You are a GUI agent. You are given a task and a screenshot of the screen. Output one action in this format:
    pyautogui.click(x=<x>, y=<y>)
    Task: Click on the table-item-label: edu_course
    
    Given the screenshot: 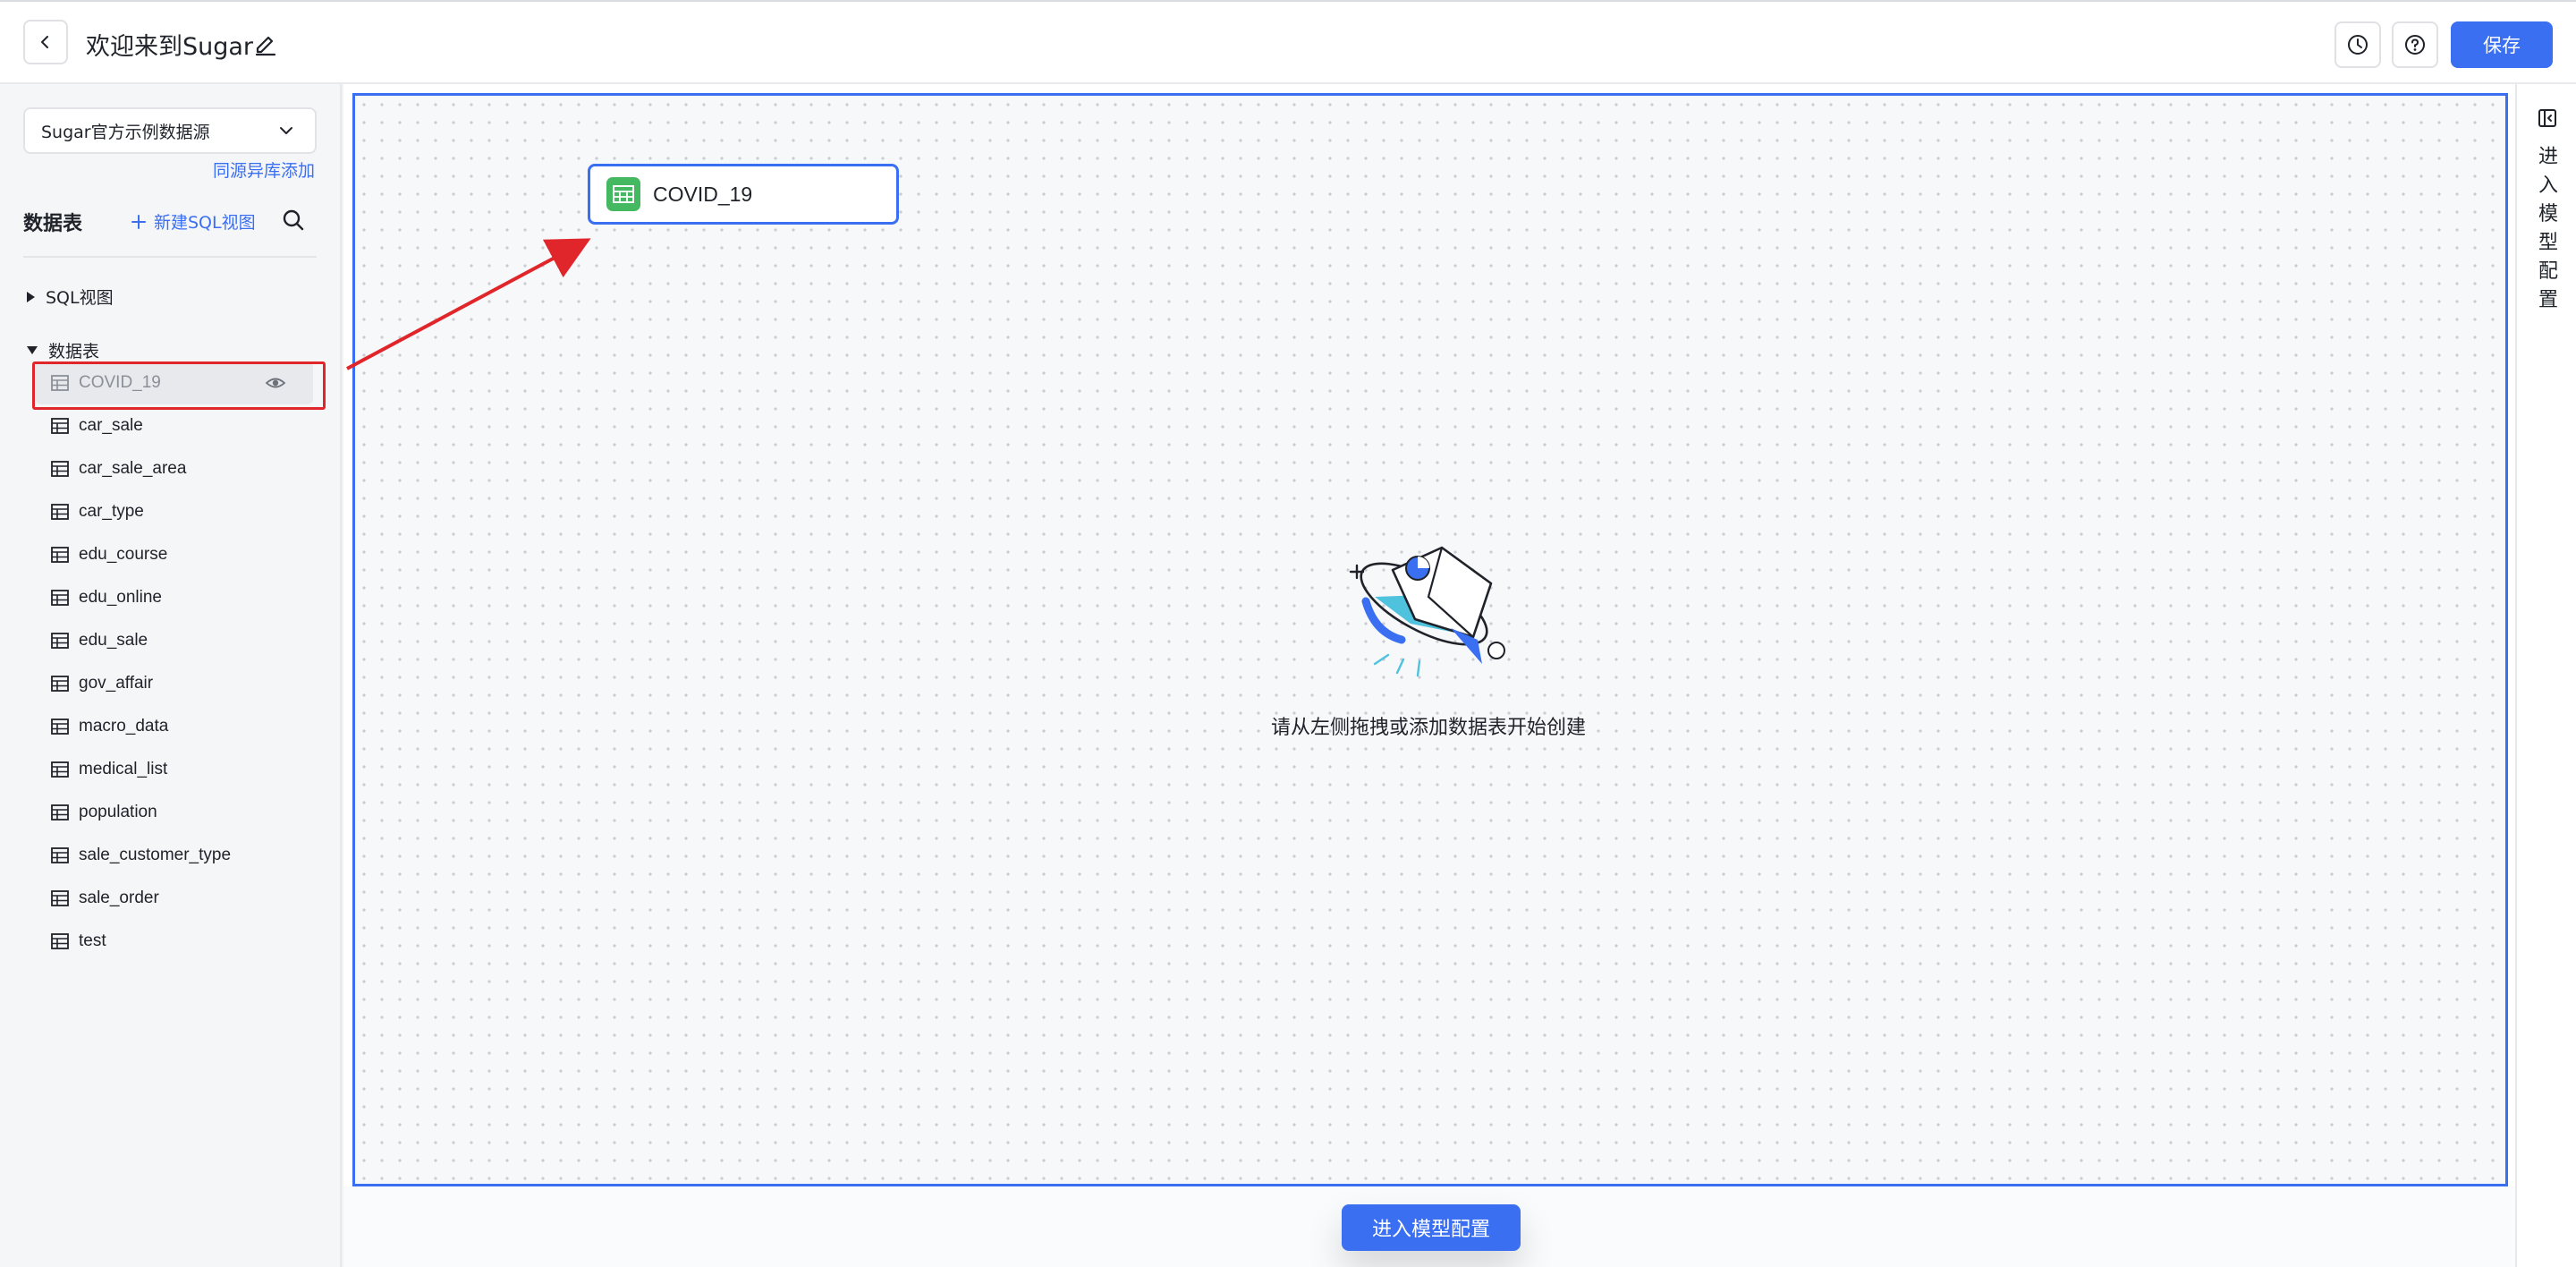 What is the action you would take?
    pyautogui.click(x=123, y=555)
    